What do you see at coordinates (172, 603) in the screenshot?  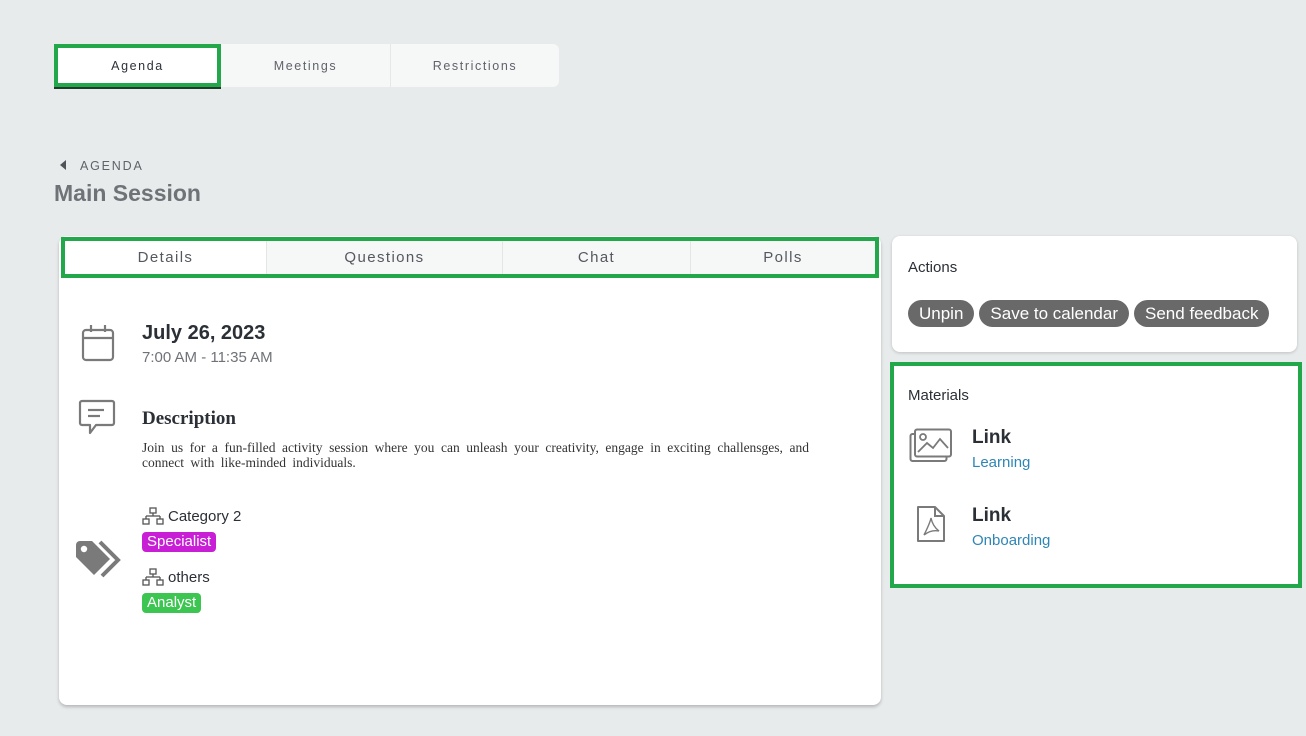 I see `tag-badge: Analyst` at bounding box center [172, 603].